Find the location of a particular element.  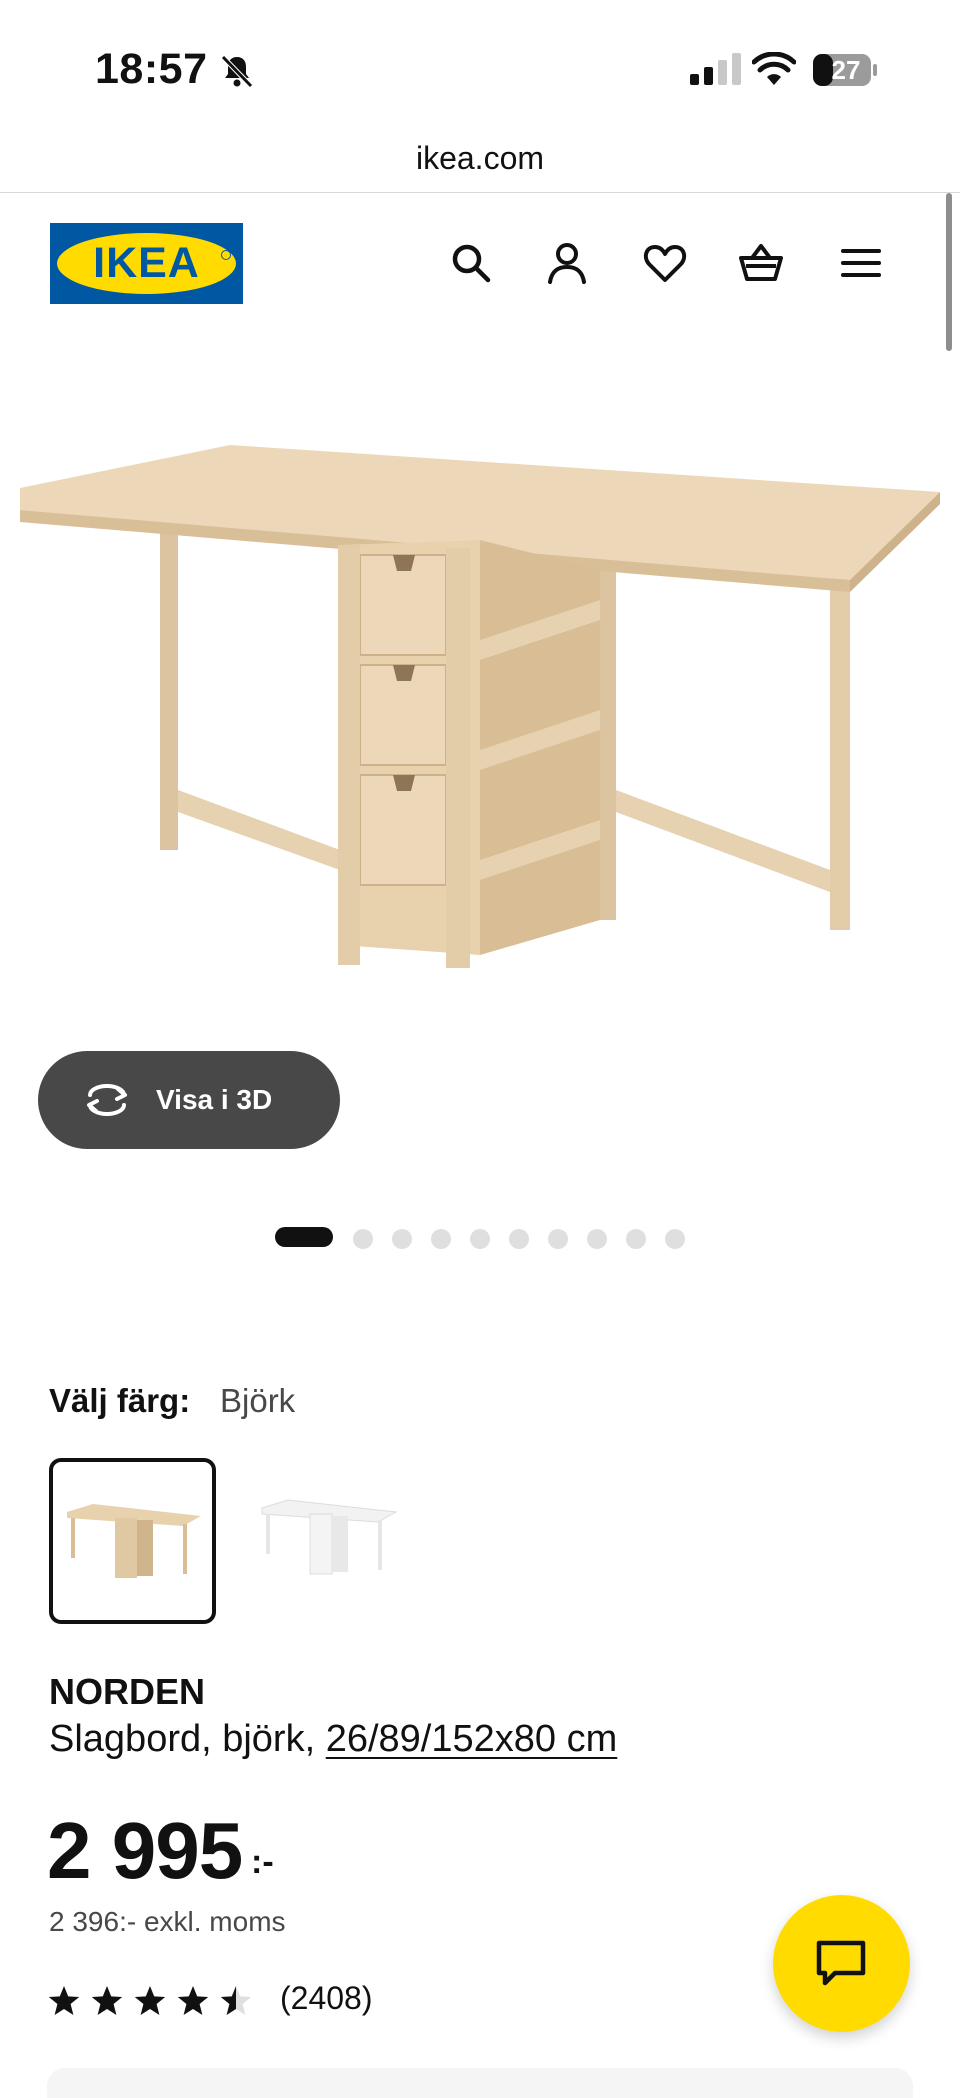

rotate-3d-icon is located at coordinates (107, 1100).